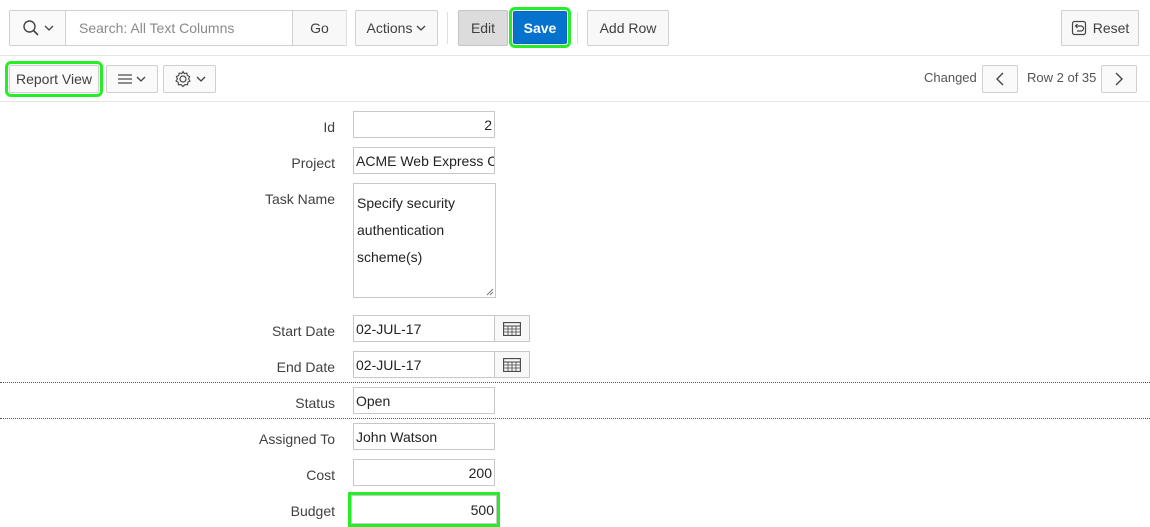  I want to click on assigned-to-field: John Watson, so click(424, 436).